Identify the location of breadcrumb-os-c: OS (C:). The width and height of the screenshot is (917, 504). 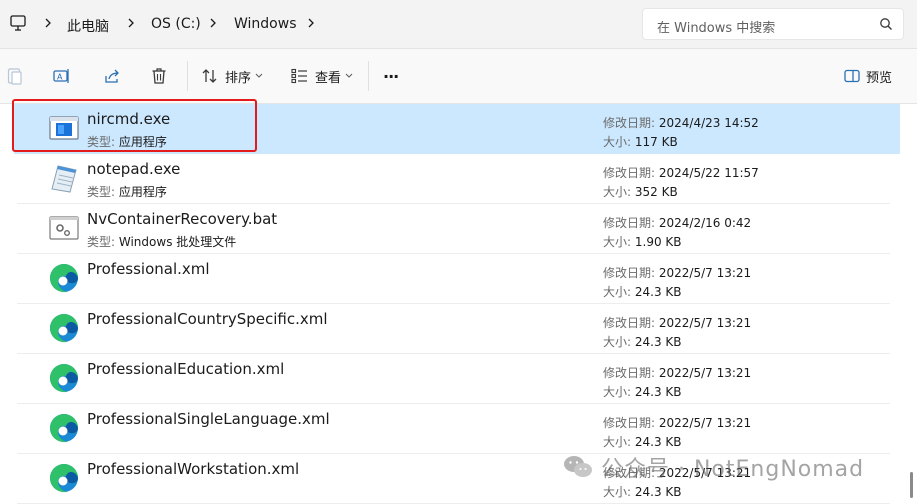
(176, 24).